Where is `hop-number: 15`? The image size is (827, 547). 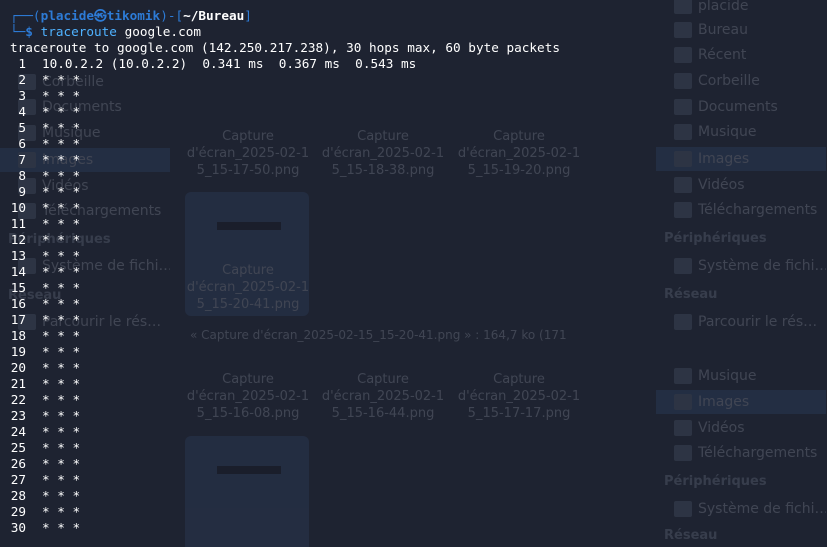 hop-number: 15 is located at coordinates (18, 287).